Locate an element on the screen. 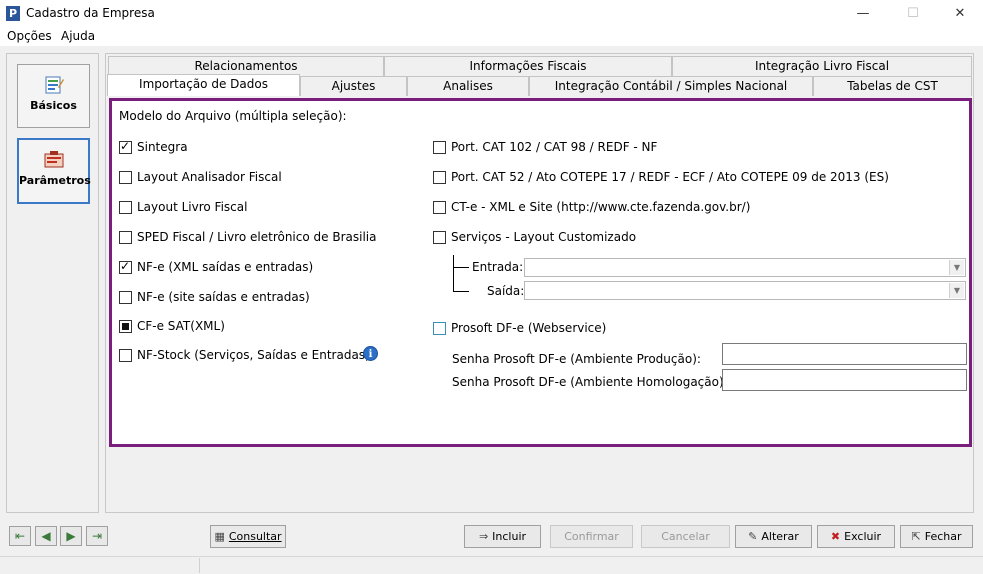 The image size is (983, 574). last-arrow-icon: ⇥ is located at coordinates (97, 536).